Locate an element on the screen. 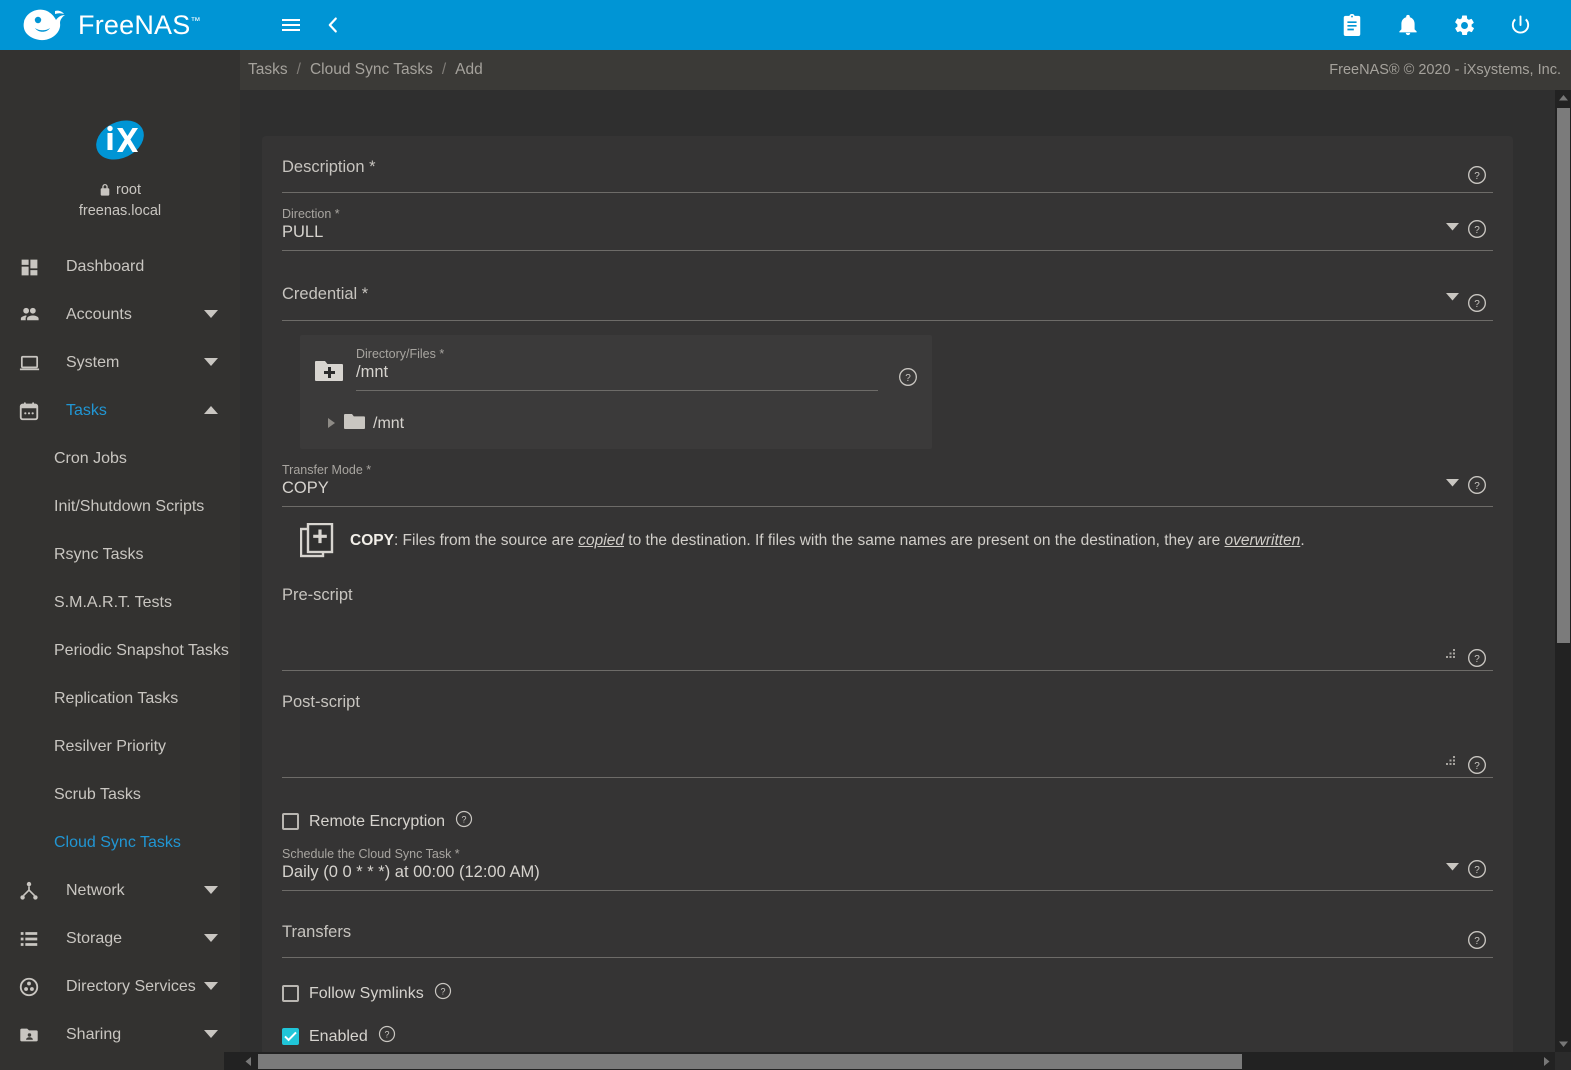  breadcrumb-item-tasks: Tasks is located at coordinates (268, 70).